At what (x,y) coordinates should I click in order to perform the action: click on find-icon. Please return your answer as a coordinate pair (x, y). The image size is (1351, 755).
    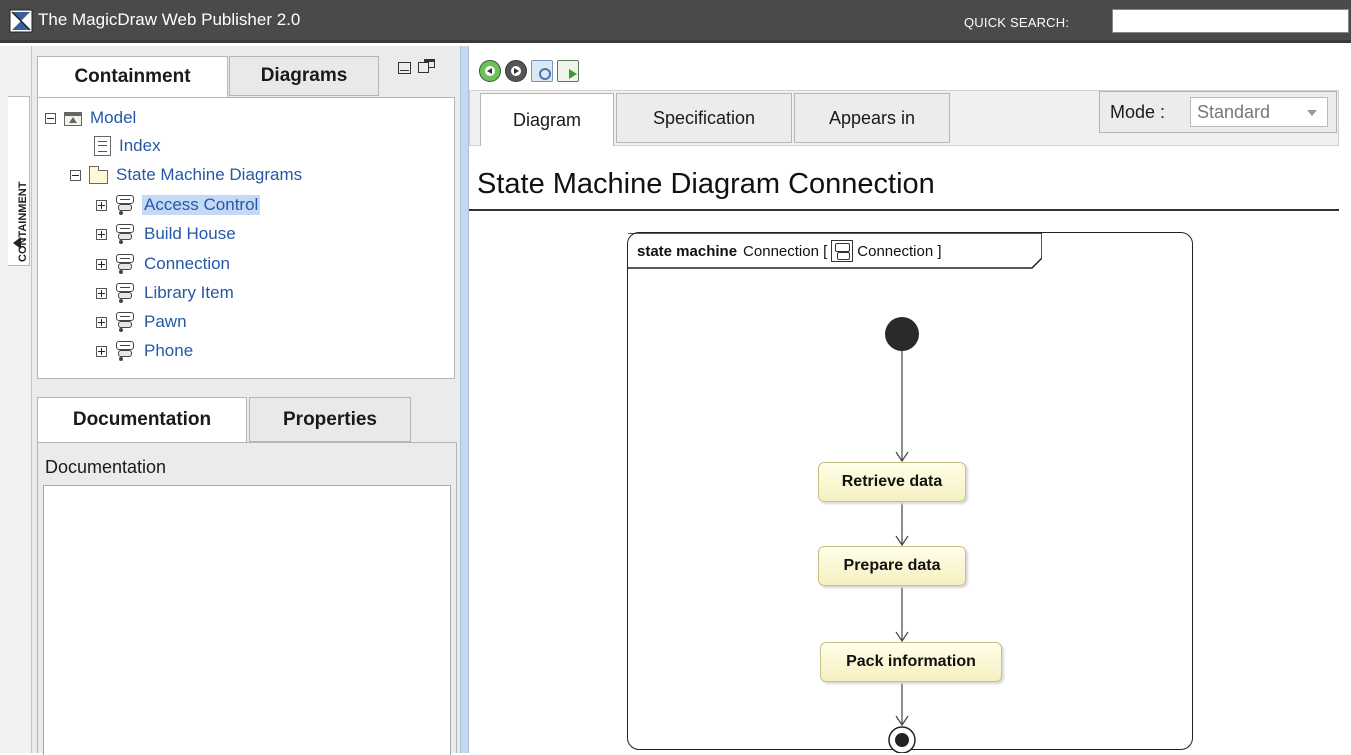
    Looking at the image, I should click on (542, 71).